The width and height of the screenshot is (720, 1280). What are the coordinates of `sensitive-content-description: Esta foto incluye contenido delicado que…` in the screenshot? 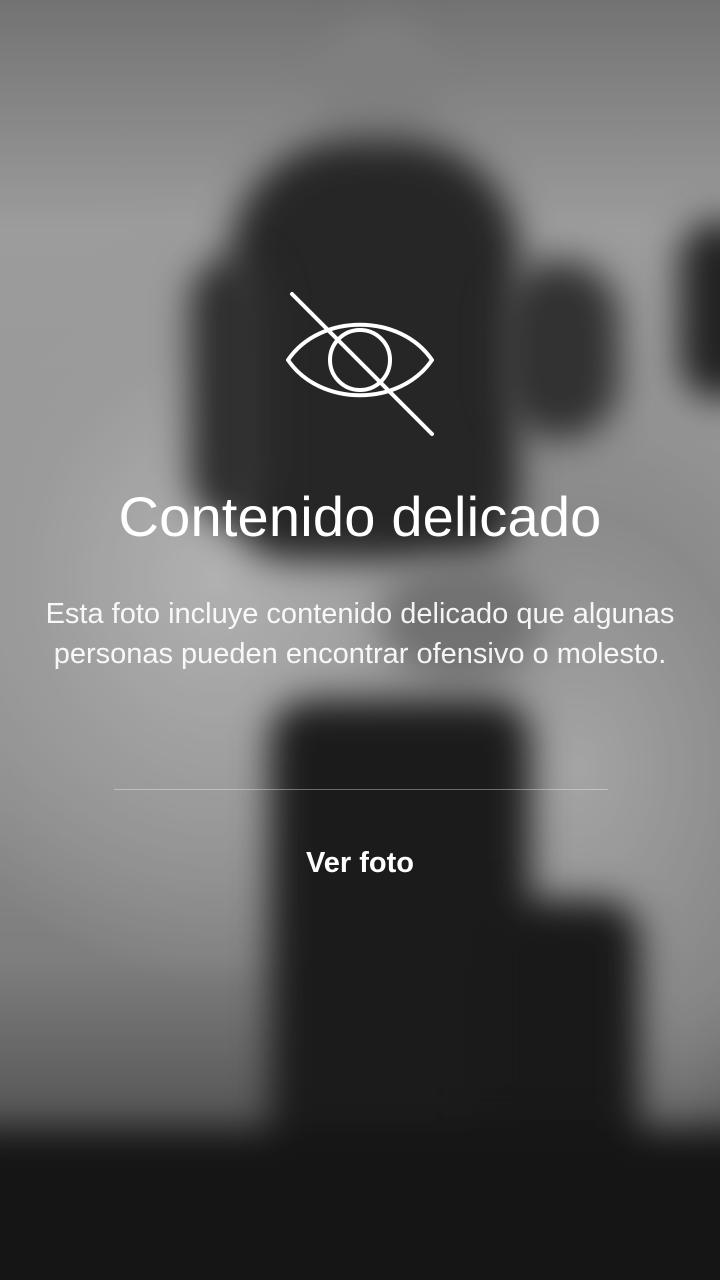 It's located at (360, 634).